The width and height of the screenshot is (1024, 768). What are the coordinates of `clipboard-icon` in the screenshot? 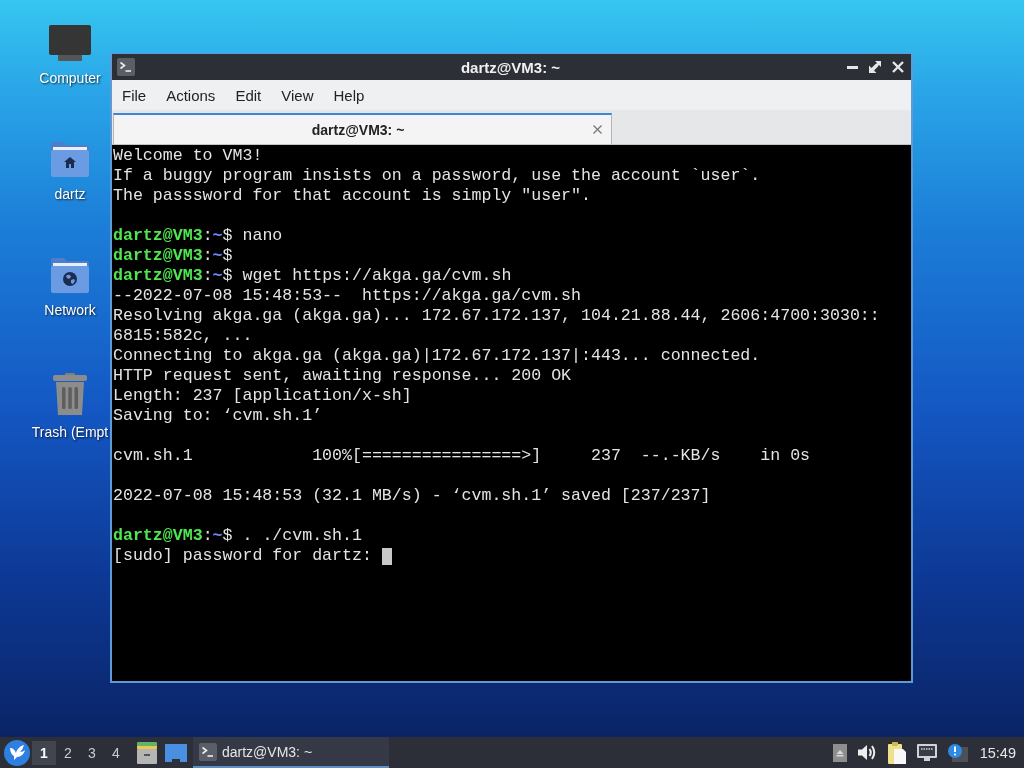 It's located at (896, 752).